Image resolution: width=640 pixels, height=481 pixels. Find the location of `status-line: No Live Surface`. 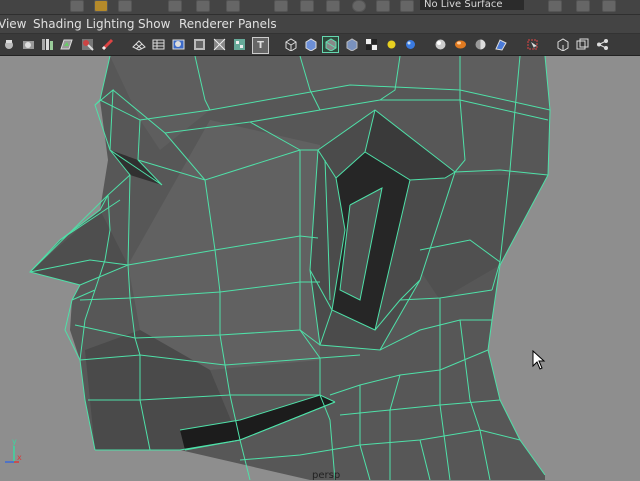

status-line: No Live Surface is located at coordinates (320, 7).